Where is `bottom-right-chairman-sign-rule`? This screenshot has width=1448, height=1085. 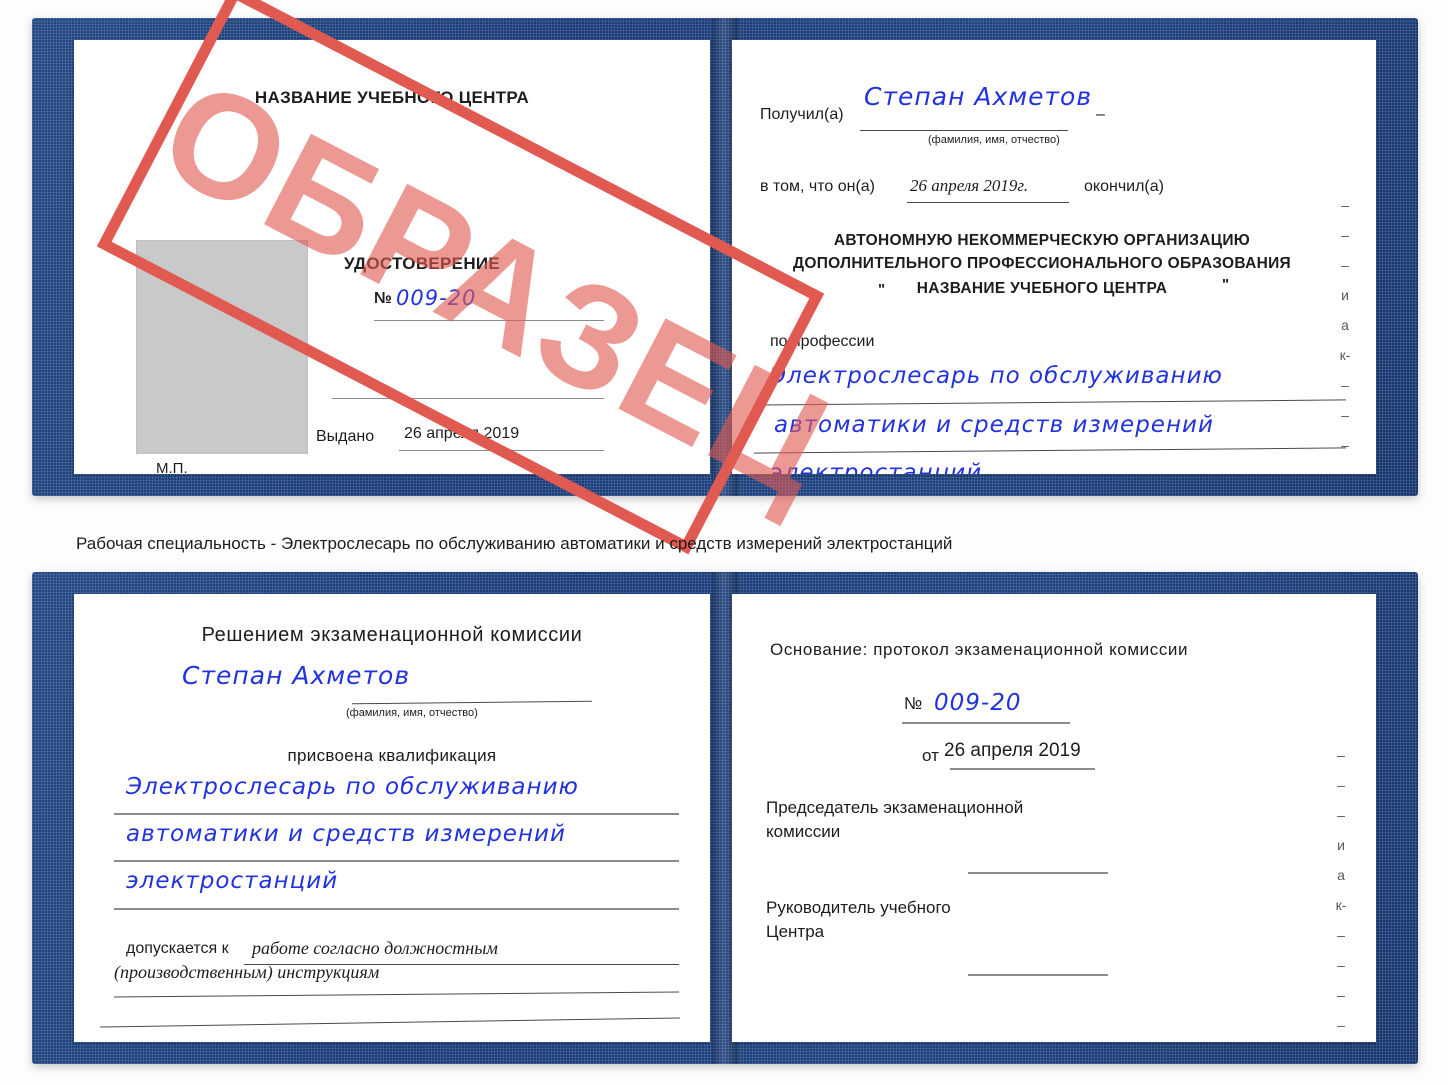 bottom-right-chairman-sign-rule is located at coordinates (1038, 873).